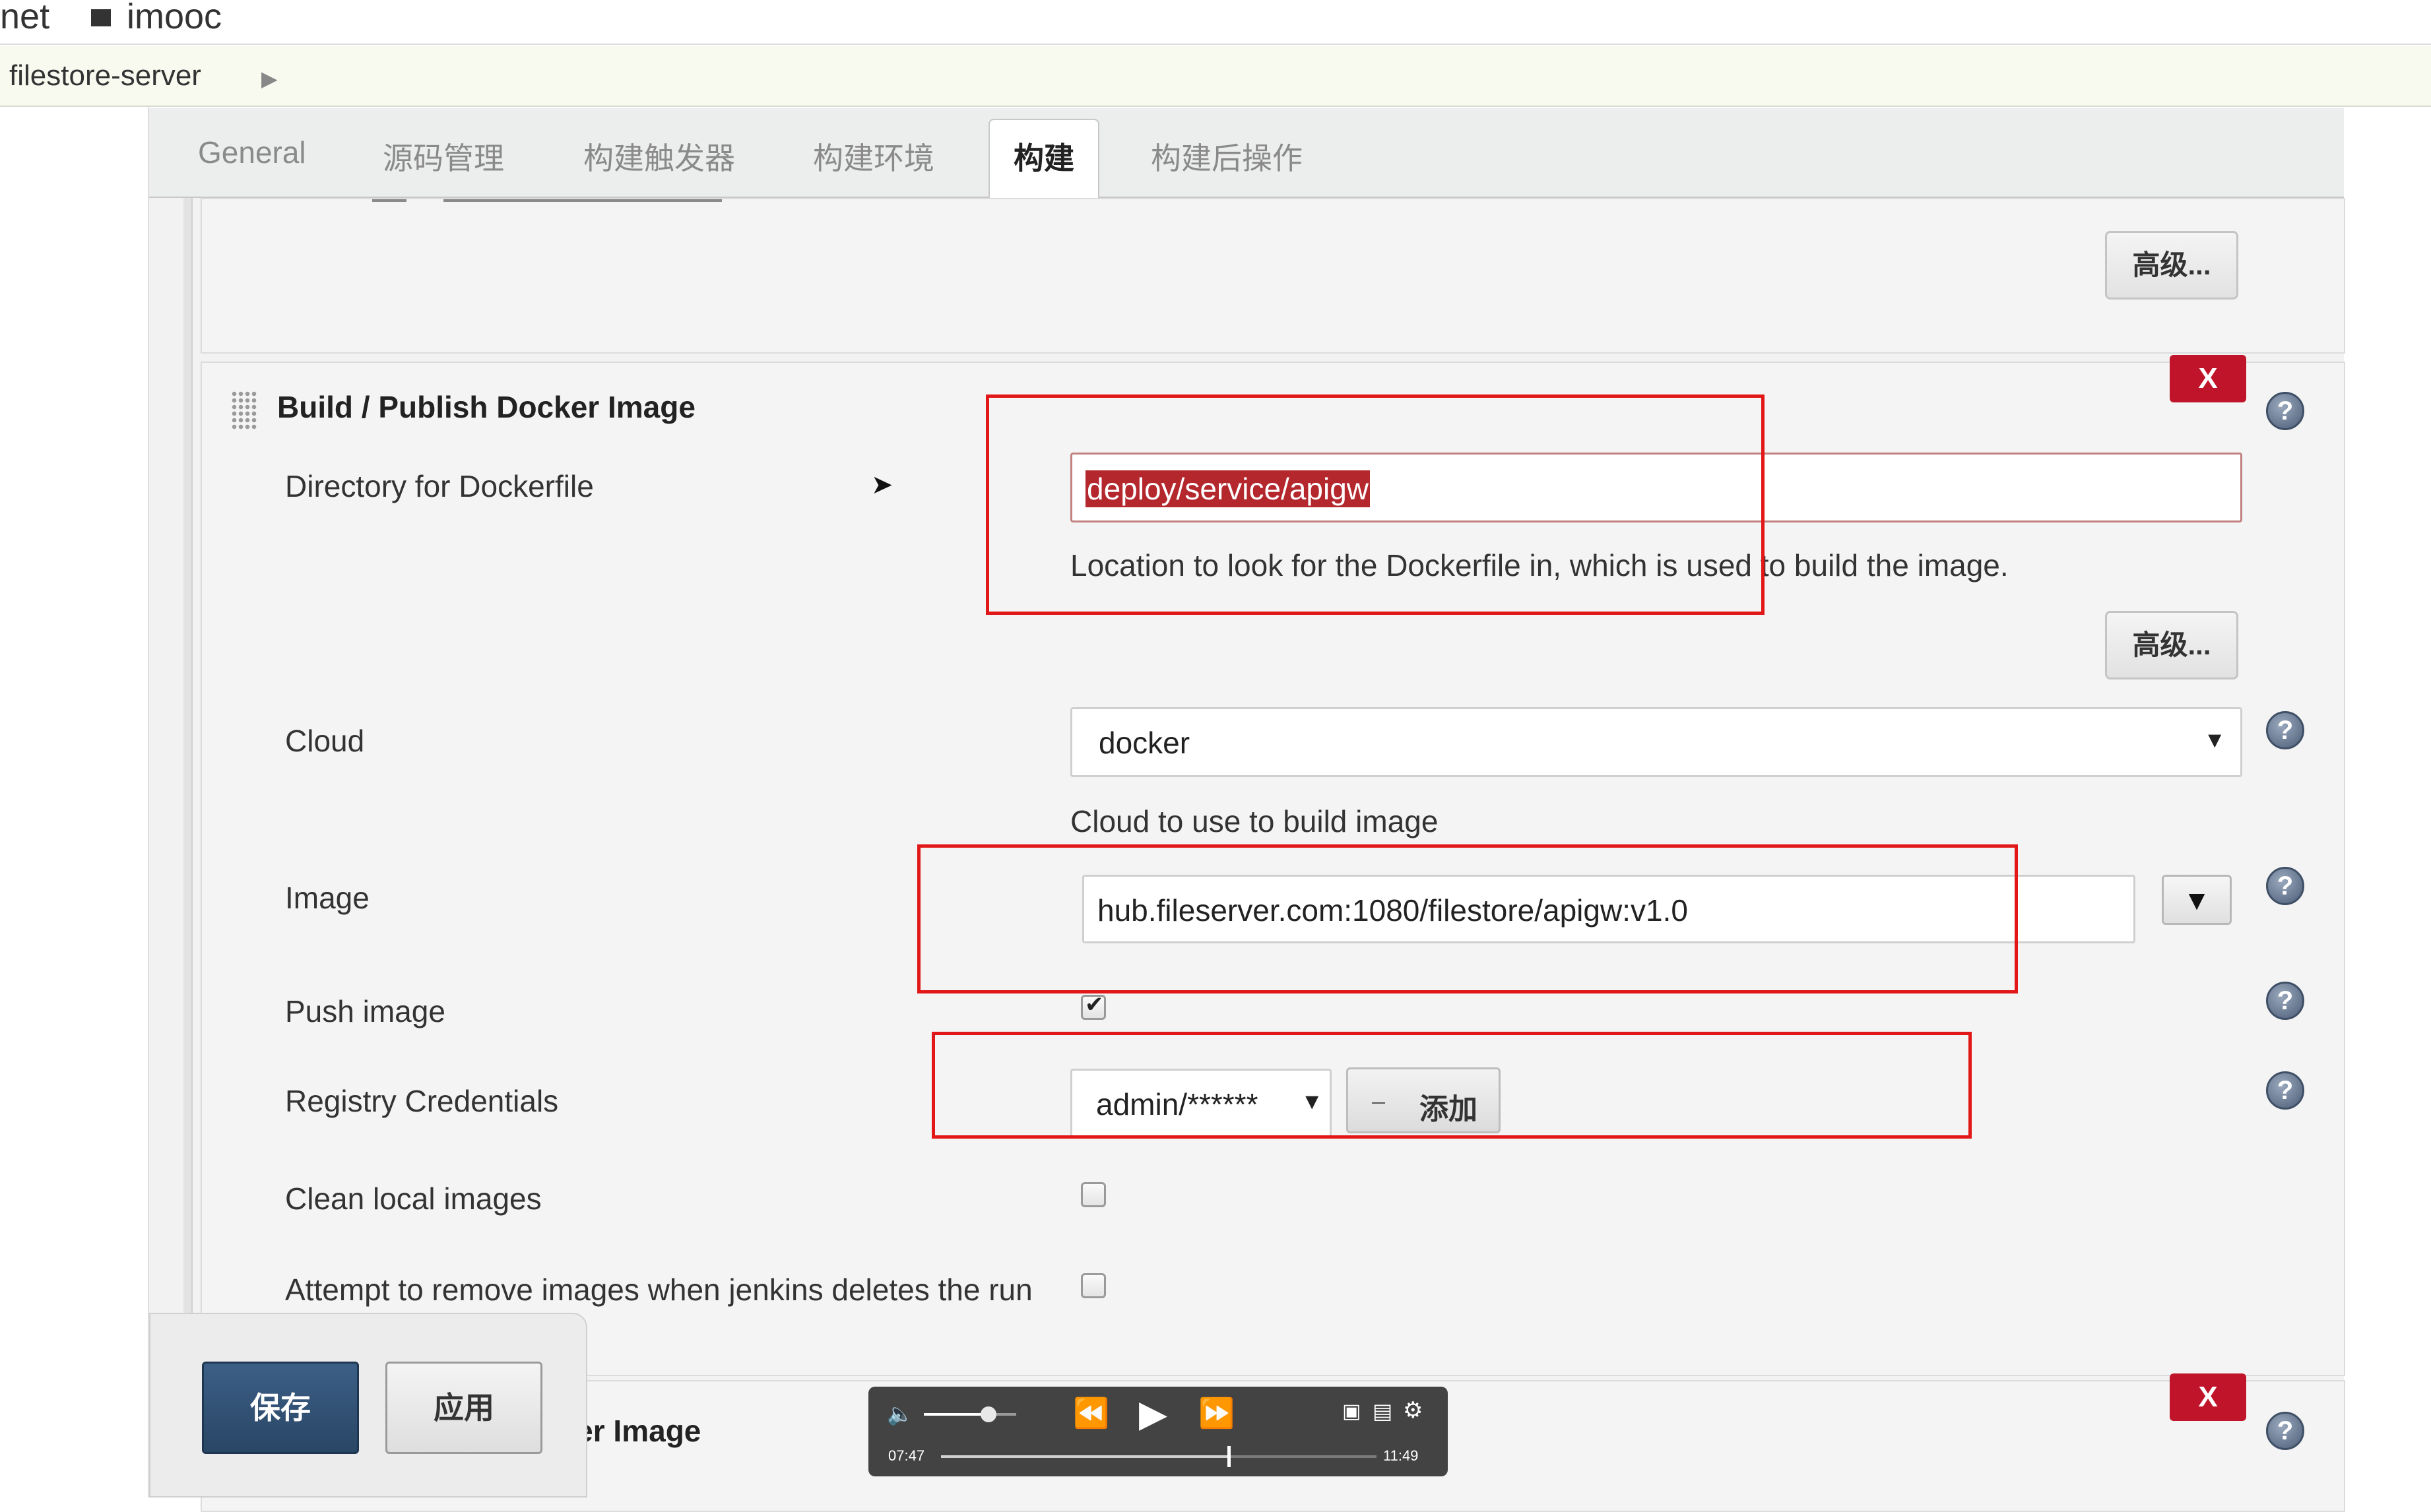 The width and height of the screenshot is (2431, 1512). Describe the element at coordinates (280, 1408) in the screenshot. I see `save-button: 保存` at that location.